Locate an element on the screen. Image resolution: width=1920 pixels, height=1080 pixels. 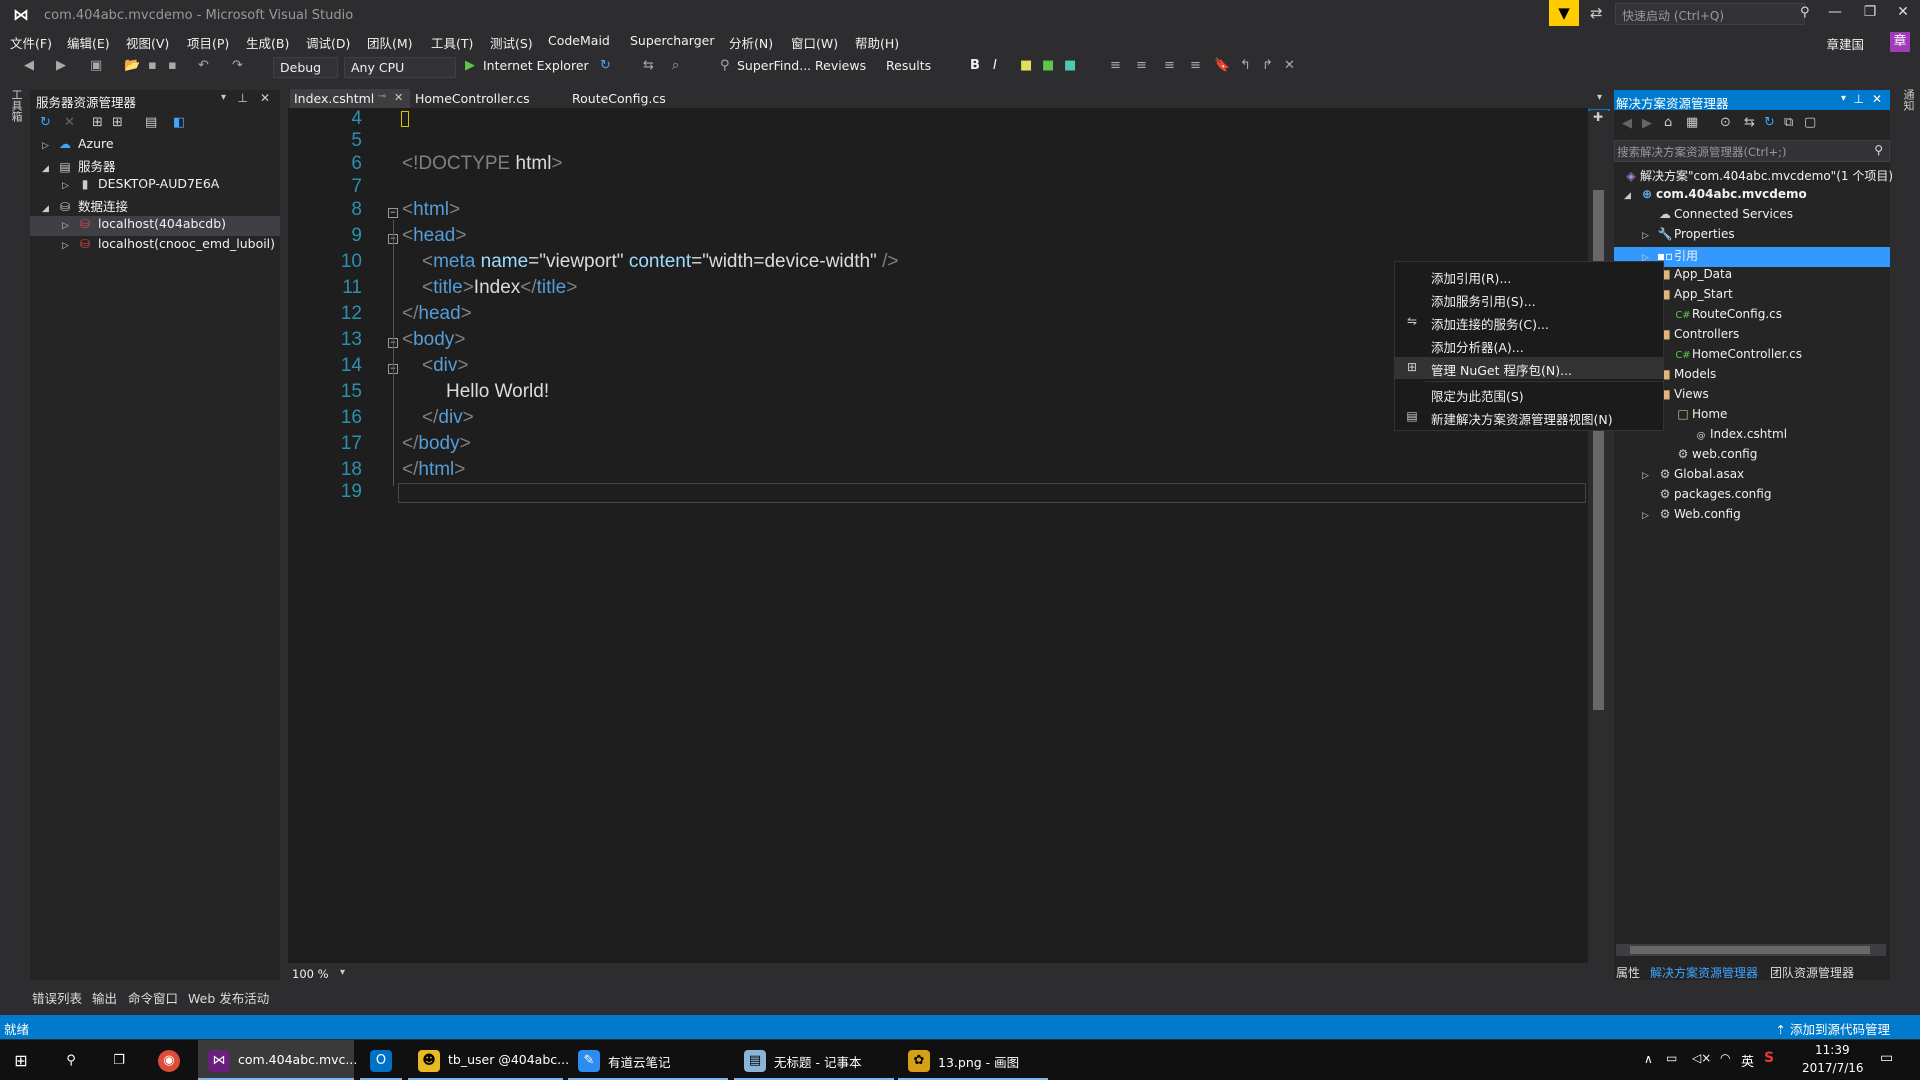
user-name: 章建国 is located at coordinates (1845, 43).